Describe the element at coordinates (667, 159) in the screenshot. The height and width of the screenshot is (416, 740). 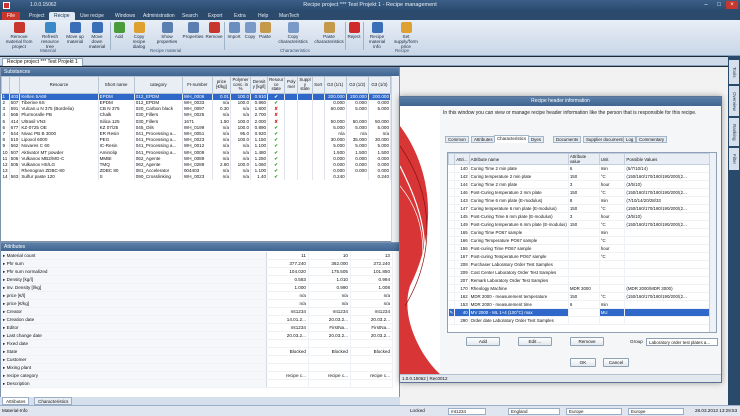
I see `col-possible-values: Possible Values` at that location.